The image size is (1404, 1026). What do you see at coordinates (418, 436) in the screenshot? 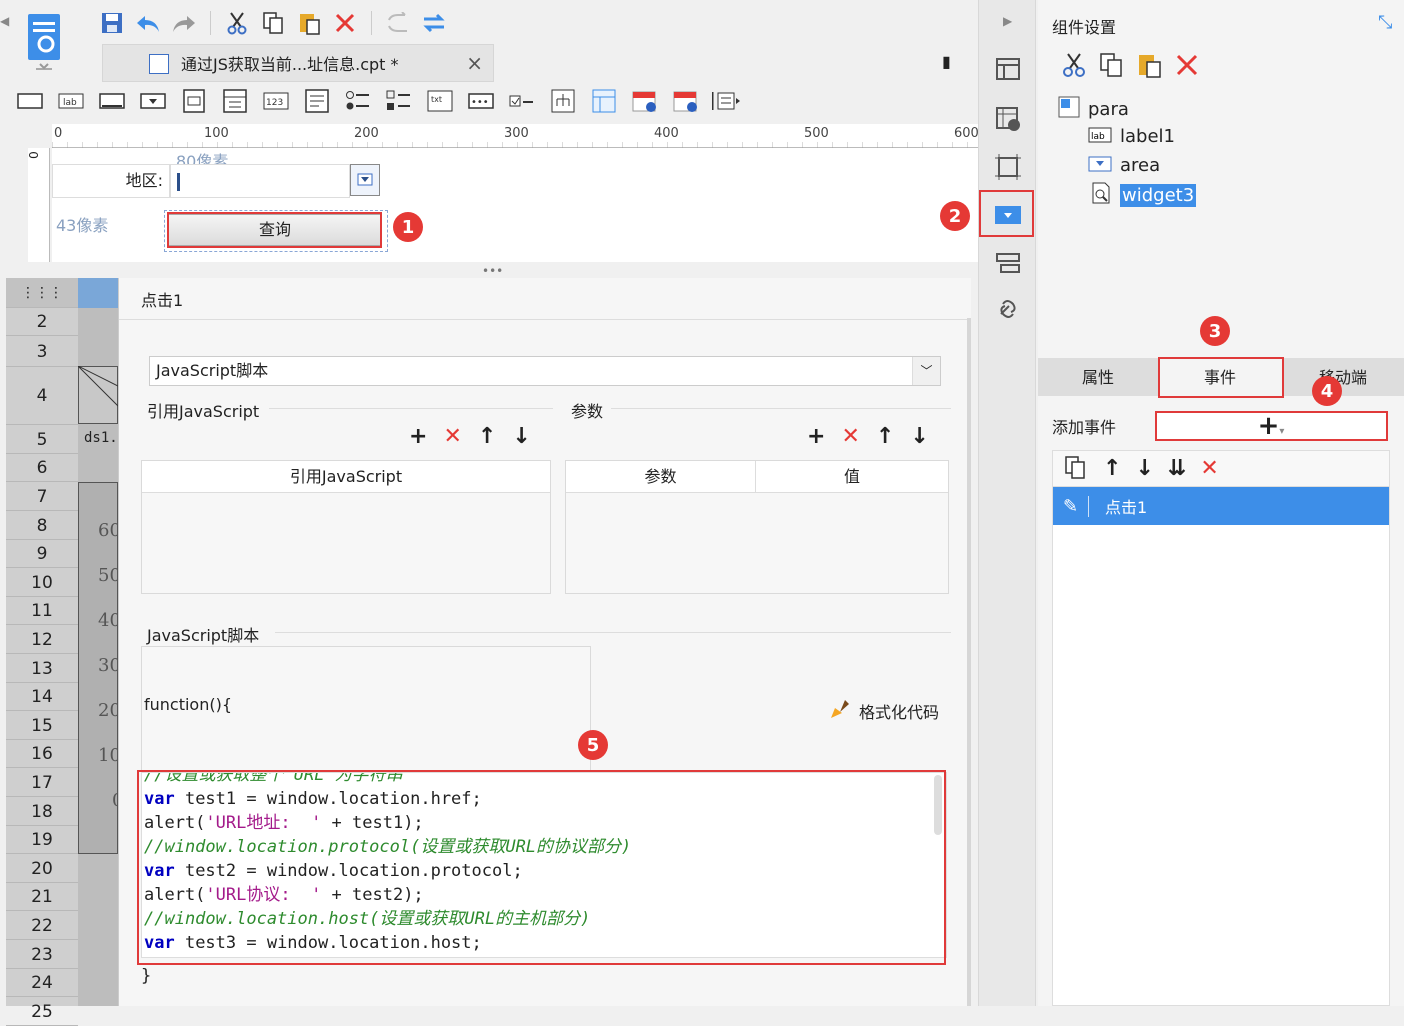
I see `add-ref-js-icon: +` at bounding box center [418, 436].